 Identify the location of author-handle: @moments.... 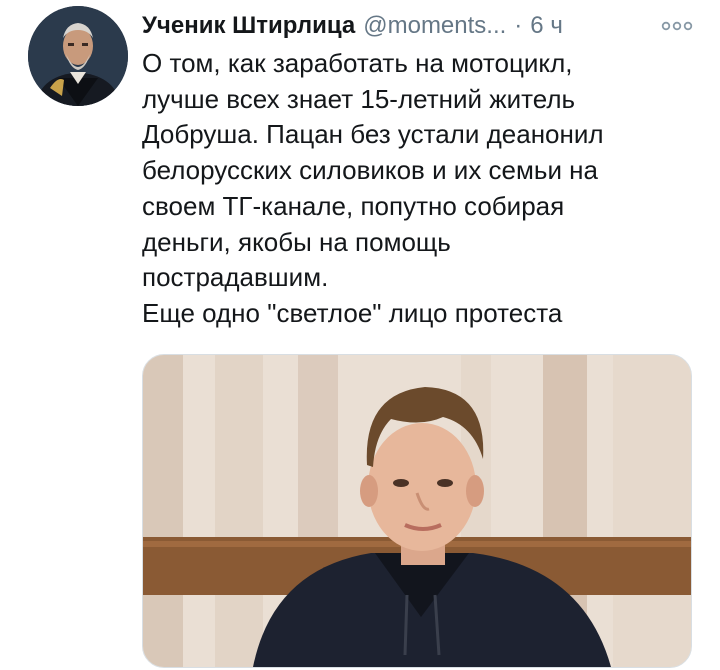
(434, 26).